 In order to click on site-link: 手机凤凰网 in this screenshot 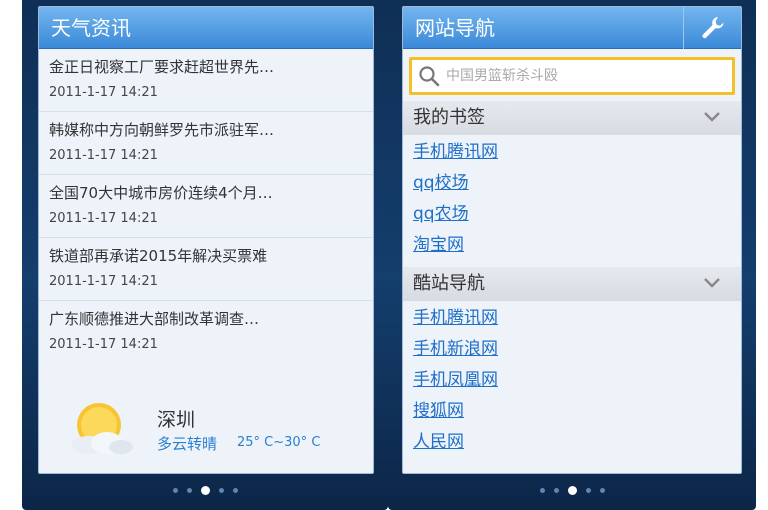, I will do `click(572, 380)`.